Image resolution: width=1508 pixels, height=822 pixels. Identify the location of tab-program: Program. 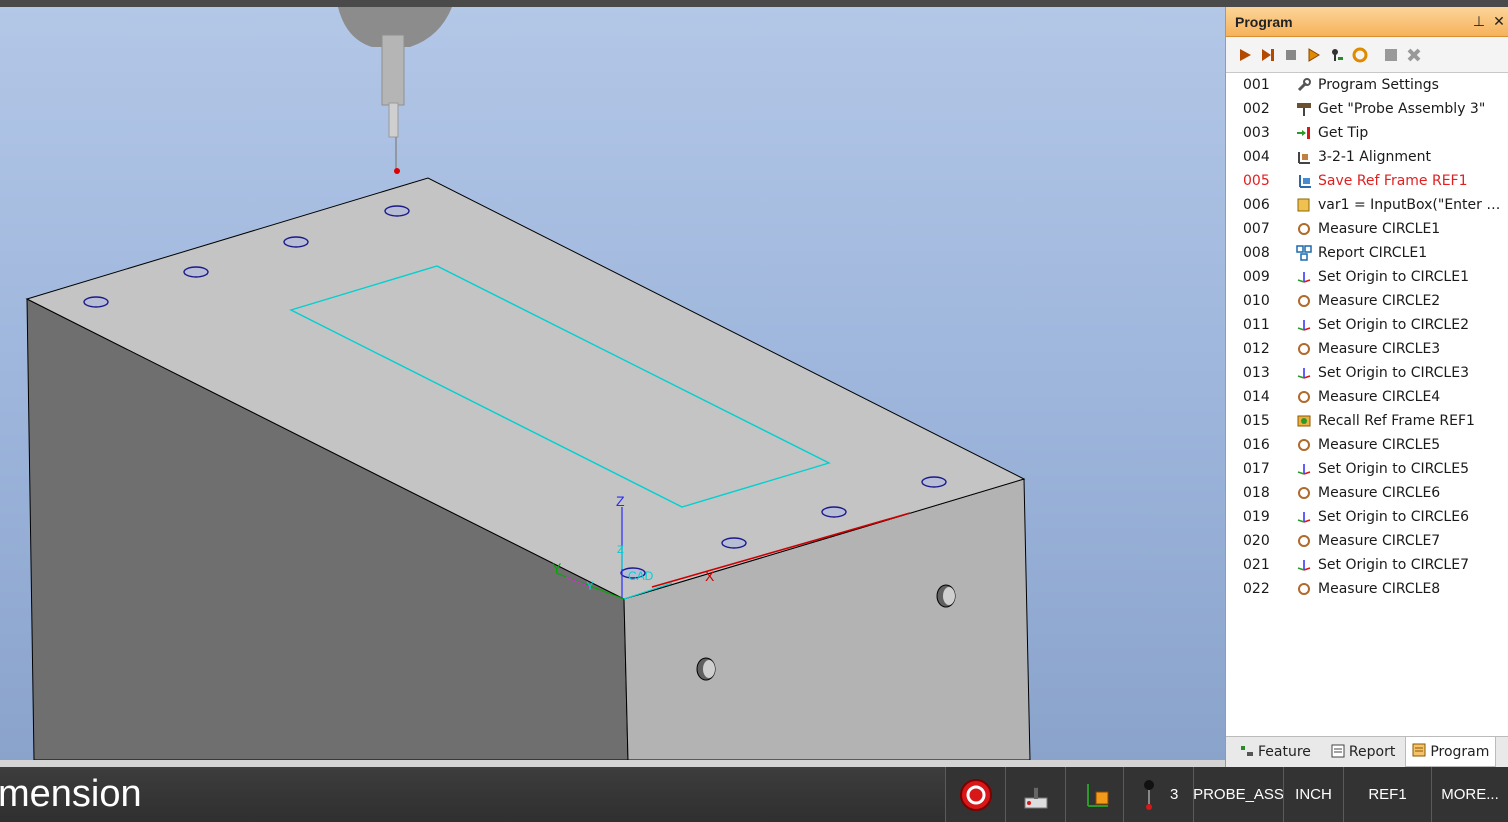
(1451, 752).